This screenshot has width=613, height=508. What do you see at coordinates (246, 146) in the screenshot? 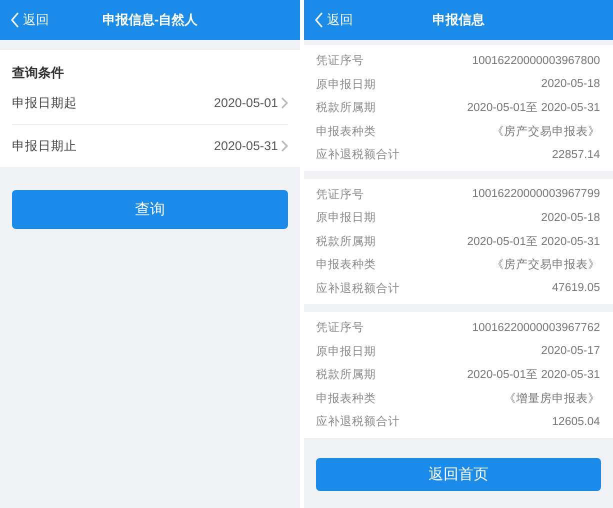
I see `date-value: 2020-05-31` at bounding box center [246, 146].